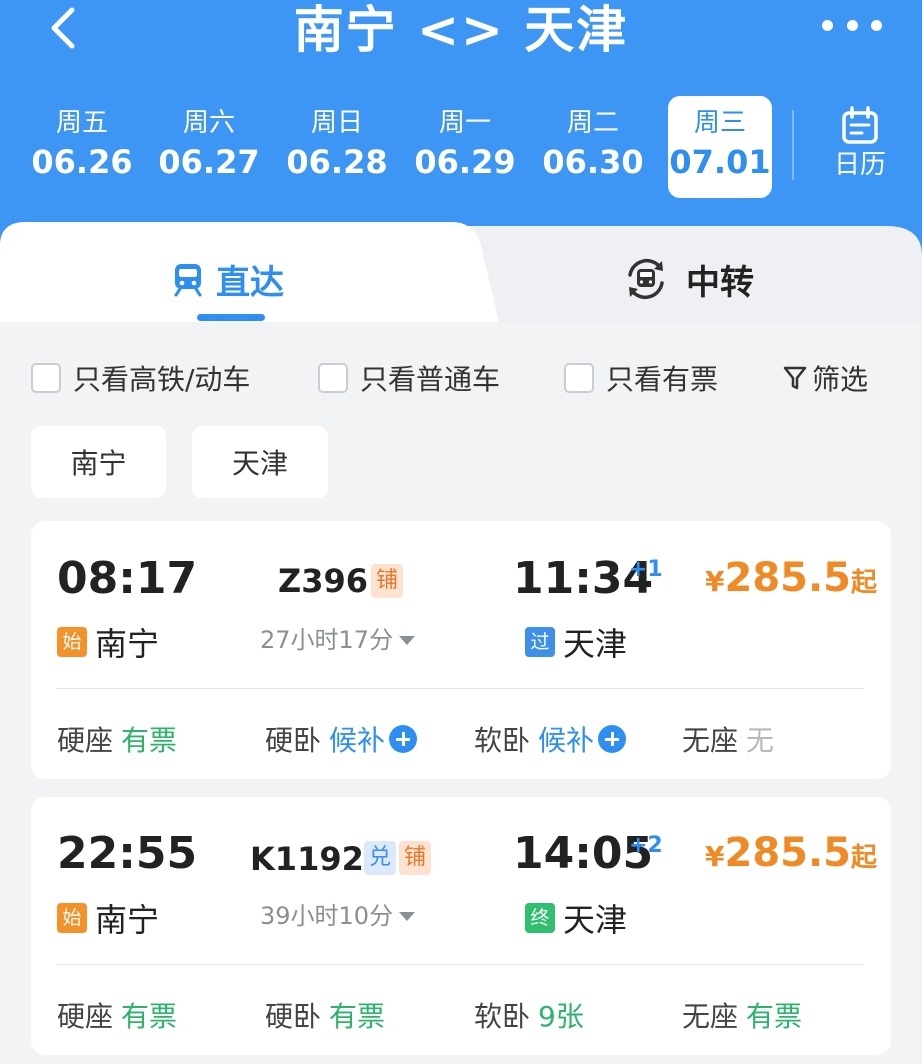  I want to click on seat-no-seat: 无座 无, so click(728, 739).